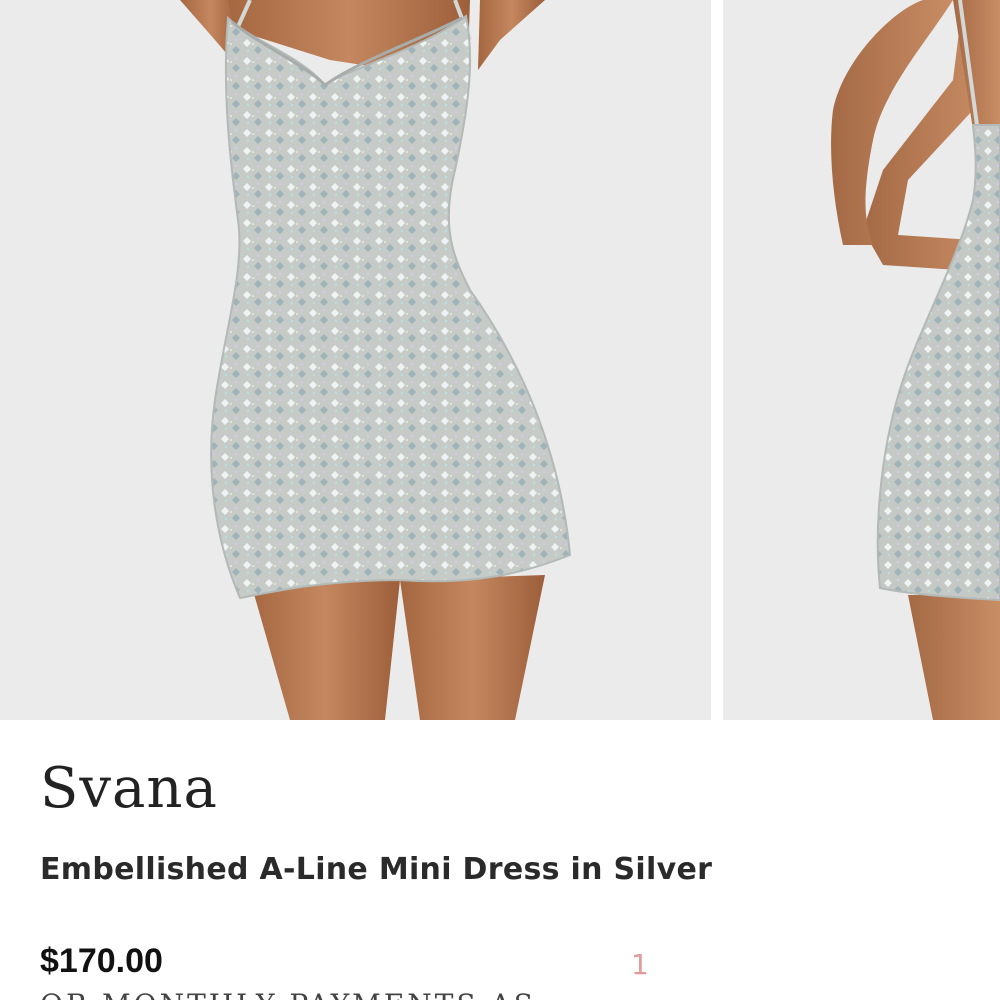 The width and height of the screenshot is (1000, 1000). I want to click on image-counter: 1, so click(640, 964).